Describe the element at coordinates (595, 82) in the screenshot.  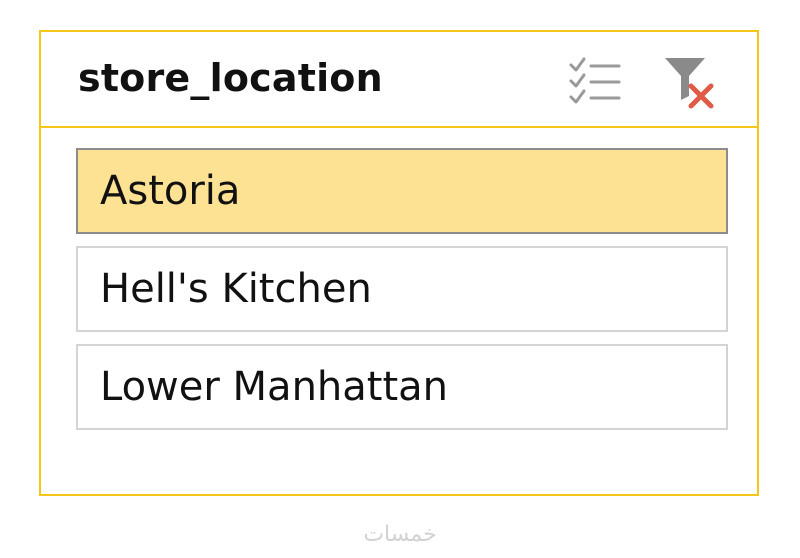
I see `multi-select-icon` at that location.